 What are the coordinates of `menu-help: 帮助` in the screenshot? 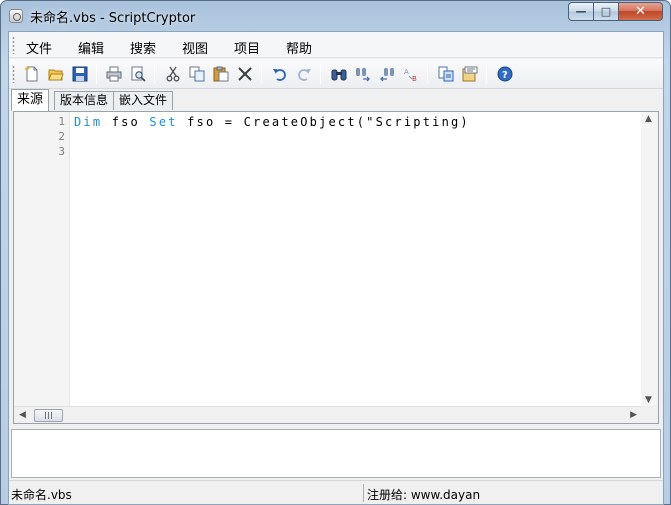 It's located at (299, 47).